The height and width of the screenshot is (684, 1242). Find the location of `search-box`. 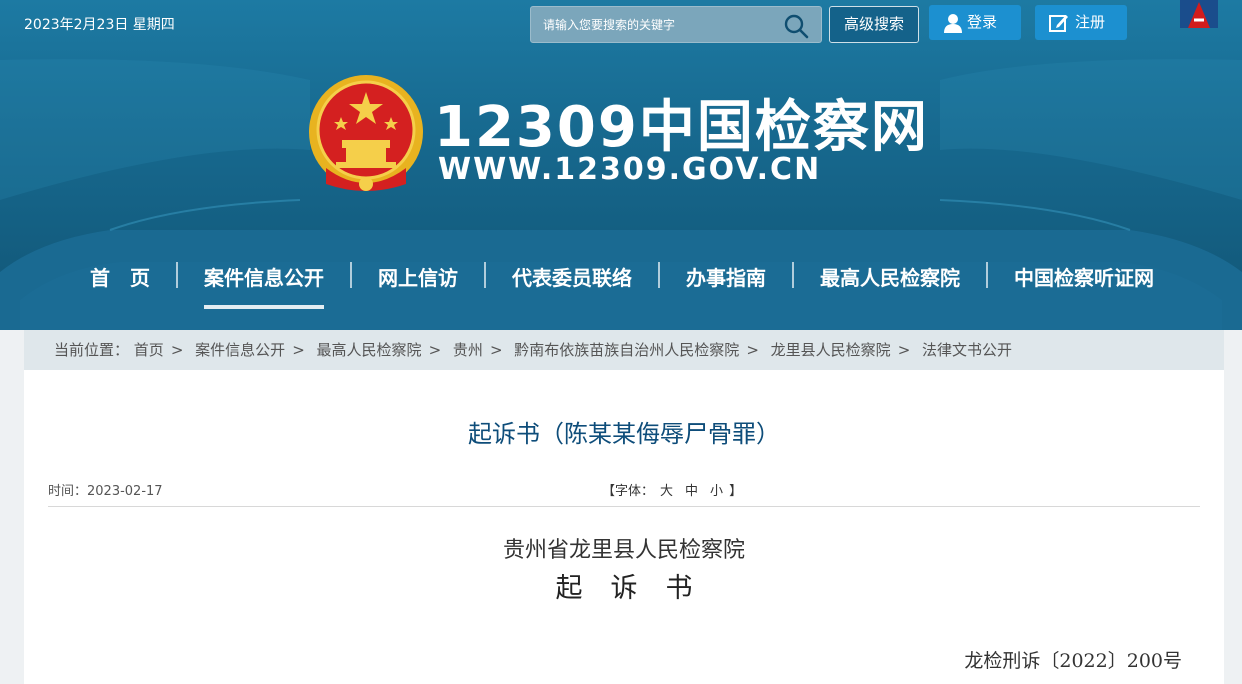

search-box is located at coordinates (676, 24).